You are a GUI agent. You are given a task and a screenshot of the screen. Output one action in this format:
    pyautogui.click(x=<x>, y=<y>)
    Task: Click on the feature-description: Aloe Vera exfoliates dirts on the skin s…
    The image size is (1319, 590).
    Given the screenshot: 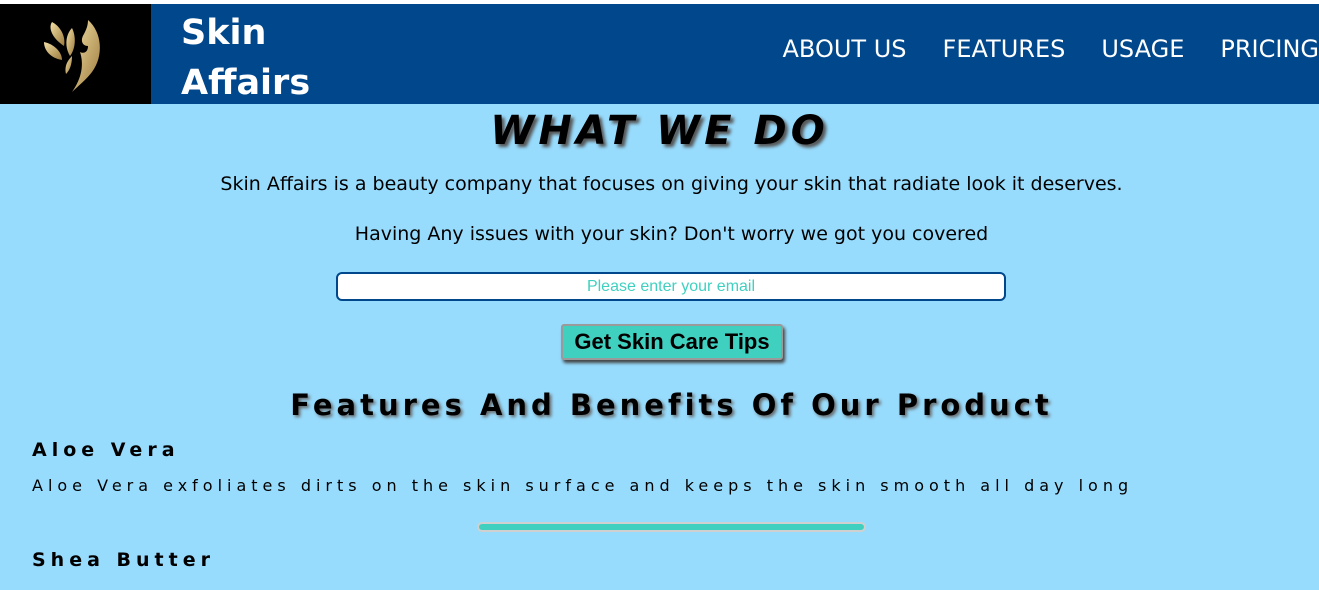 What is the action you would take?
    pyautogui.click(x=583, y=485)
    